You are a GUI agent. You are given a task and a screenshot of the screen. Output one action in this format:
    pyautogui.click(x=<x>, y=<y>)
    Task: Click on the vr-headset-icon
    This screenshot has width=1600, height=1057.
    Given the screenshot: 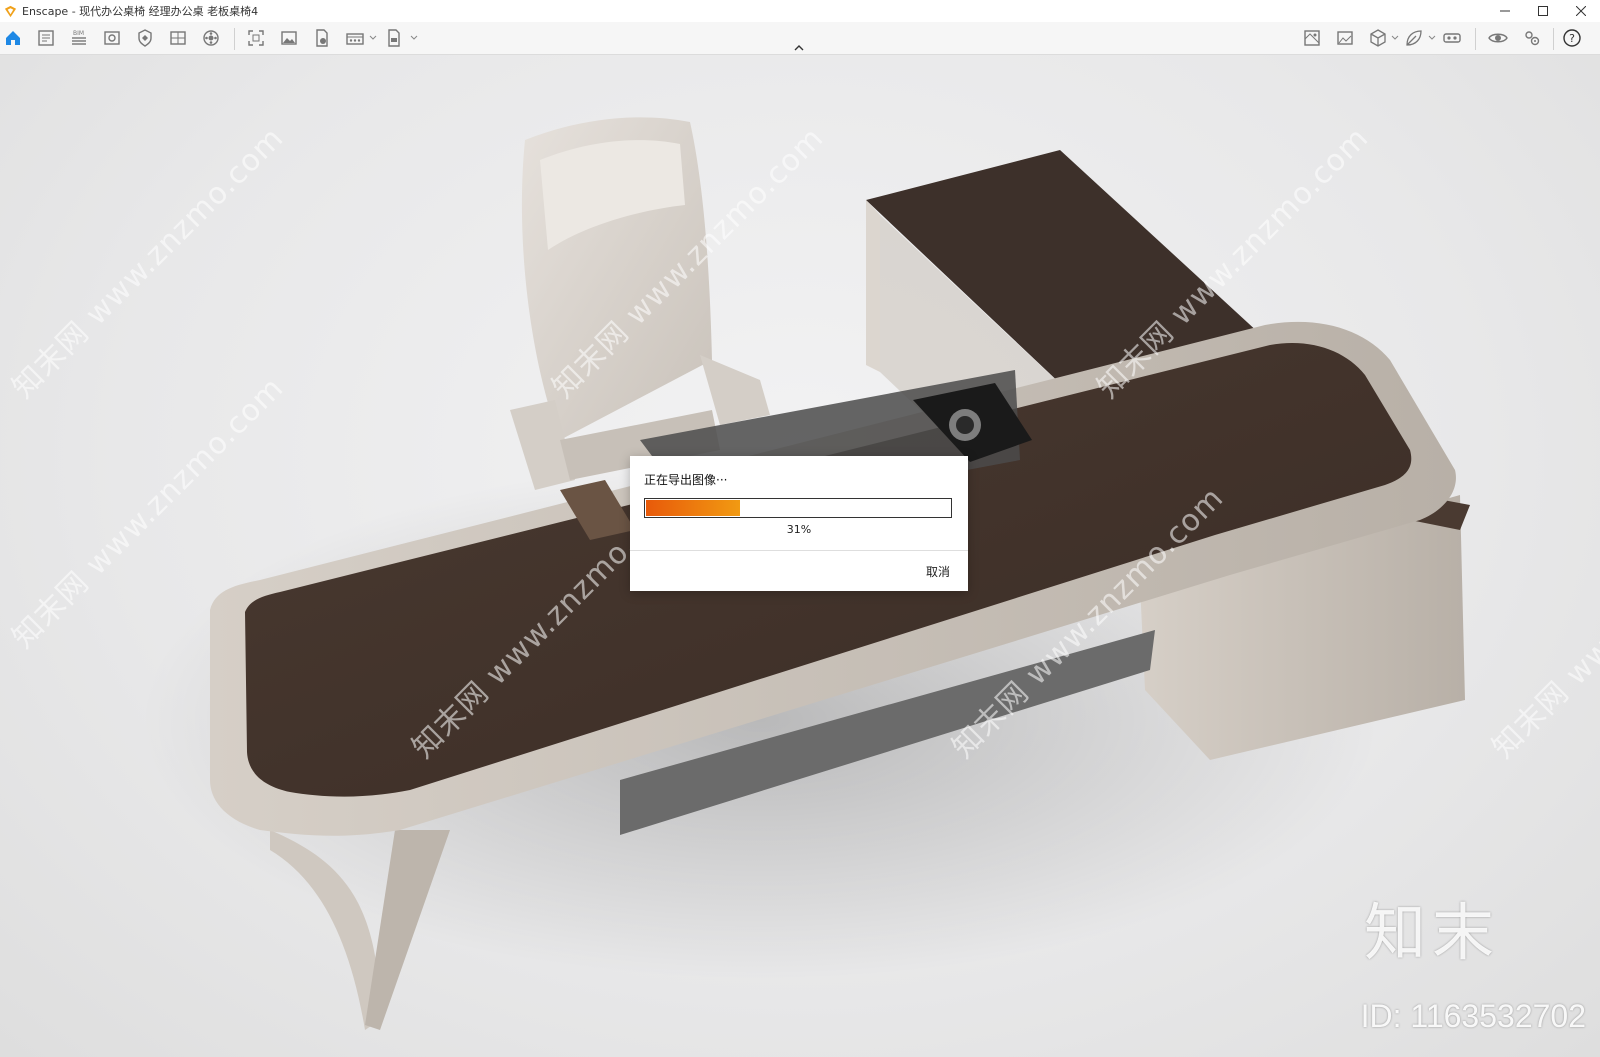 What is the action you would take?
    pyautogui.click(x=1452, y=38)
    